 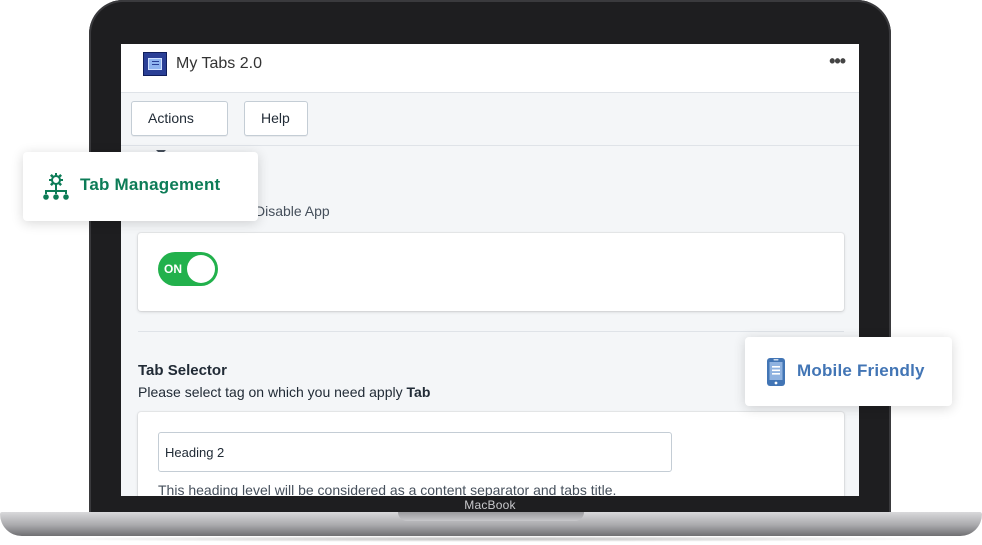 What do you see at coordinates (155, 64) in the screenshot?
I see `app-logo-icon` at bounding box center [155, 64].